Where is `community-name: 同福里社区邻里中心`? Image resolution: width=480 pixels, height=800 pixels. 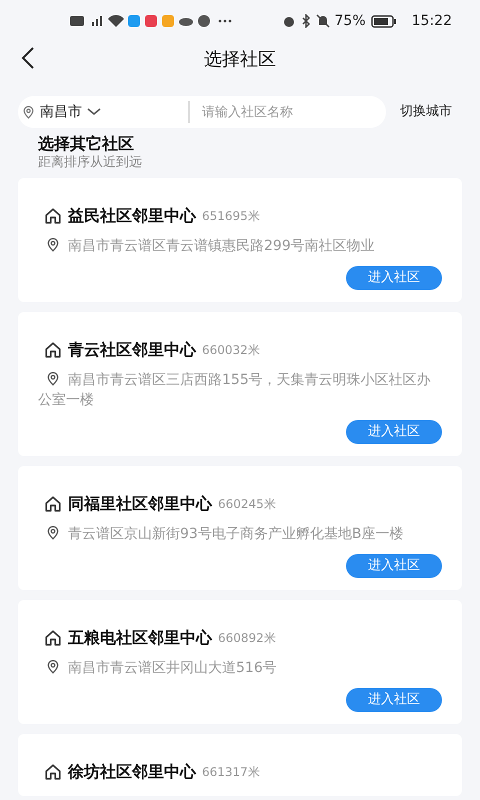 community-name: 同福里社区邻里中心 is located at coordinates (140, 504).